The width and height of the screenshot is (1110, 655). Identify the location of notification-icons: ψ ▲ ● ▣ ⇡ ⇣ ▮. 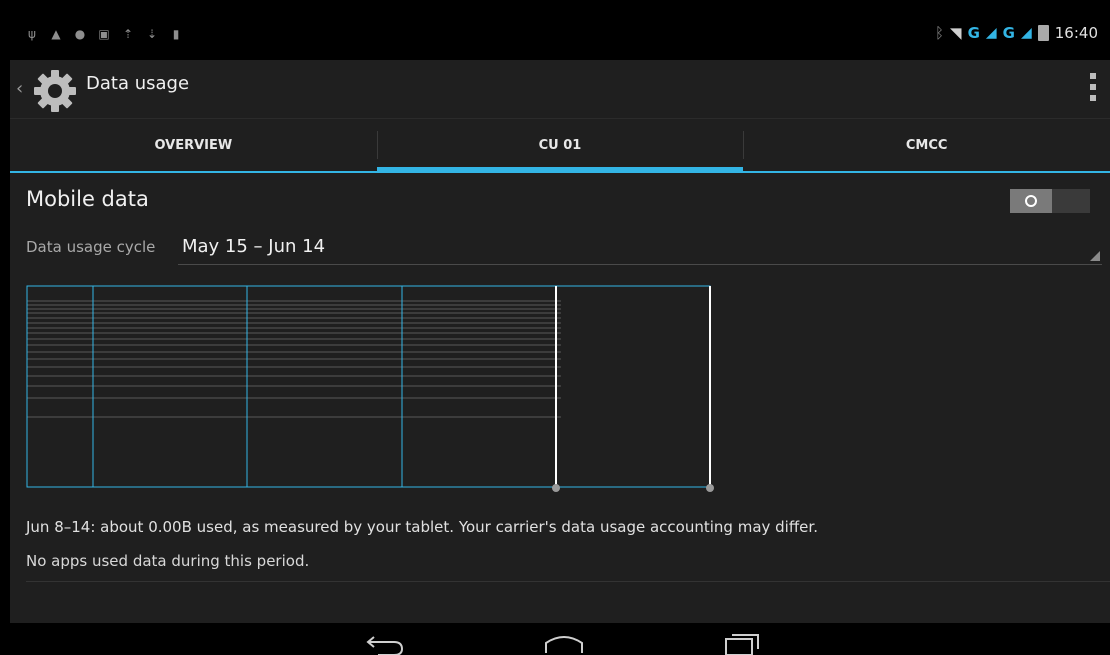
(104, 34).